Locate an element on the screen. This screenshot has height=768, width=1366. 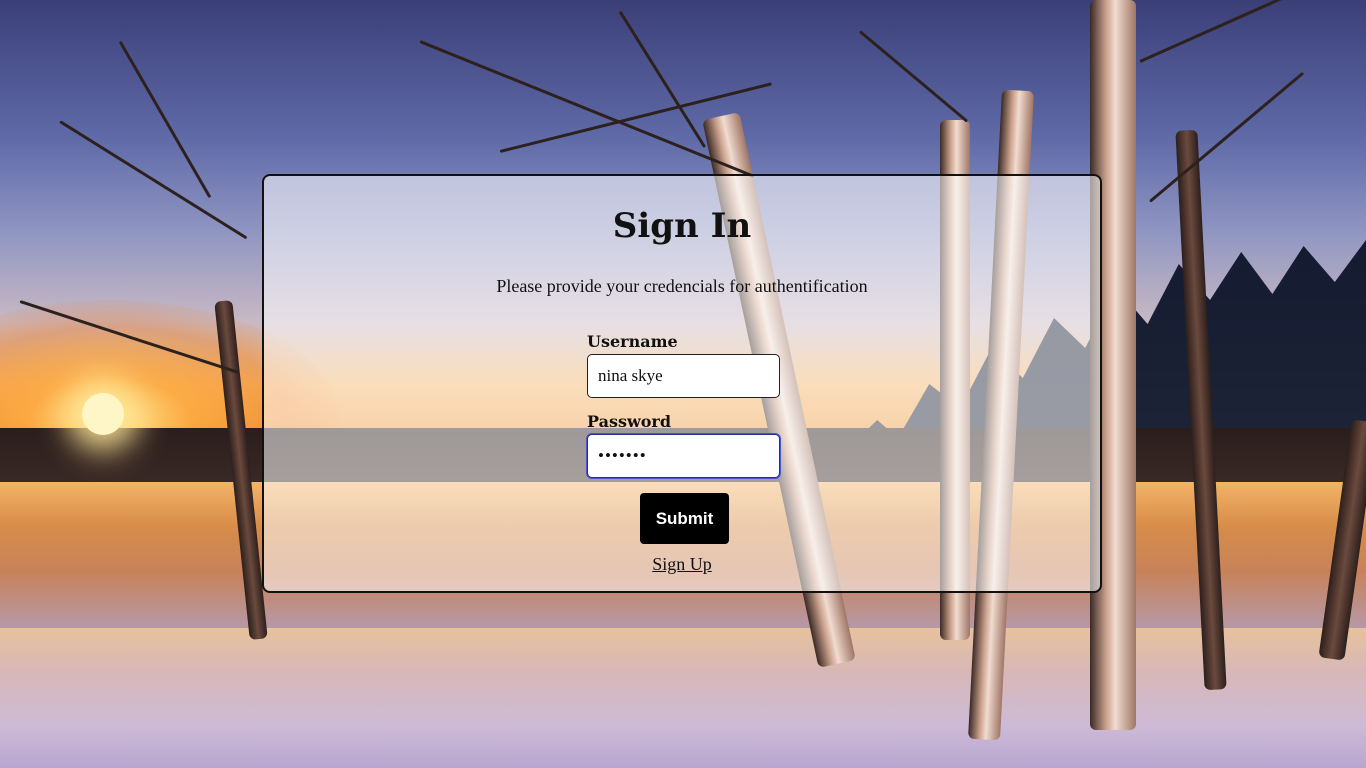
password-input is located at coordinates (683, 456).